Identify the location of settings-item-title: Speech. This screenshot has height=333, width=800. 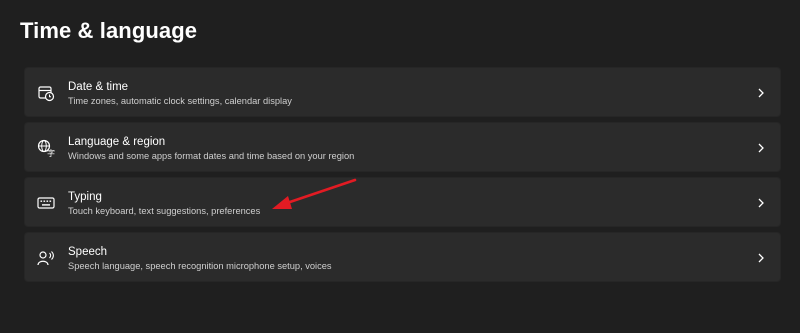
(88, 252).